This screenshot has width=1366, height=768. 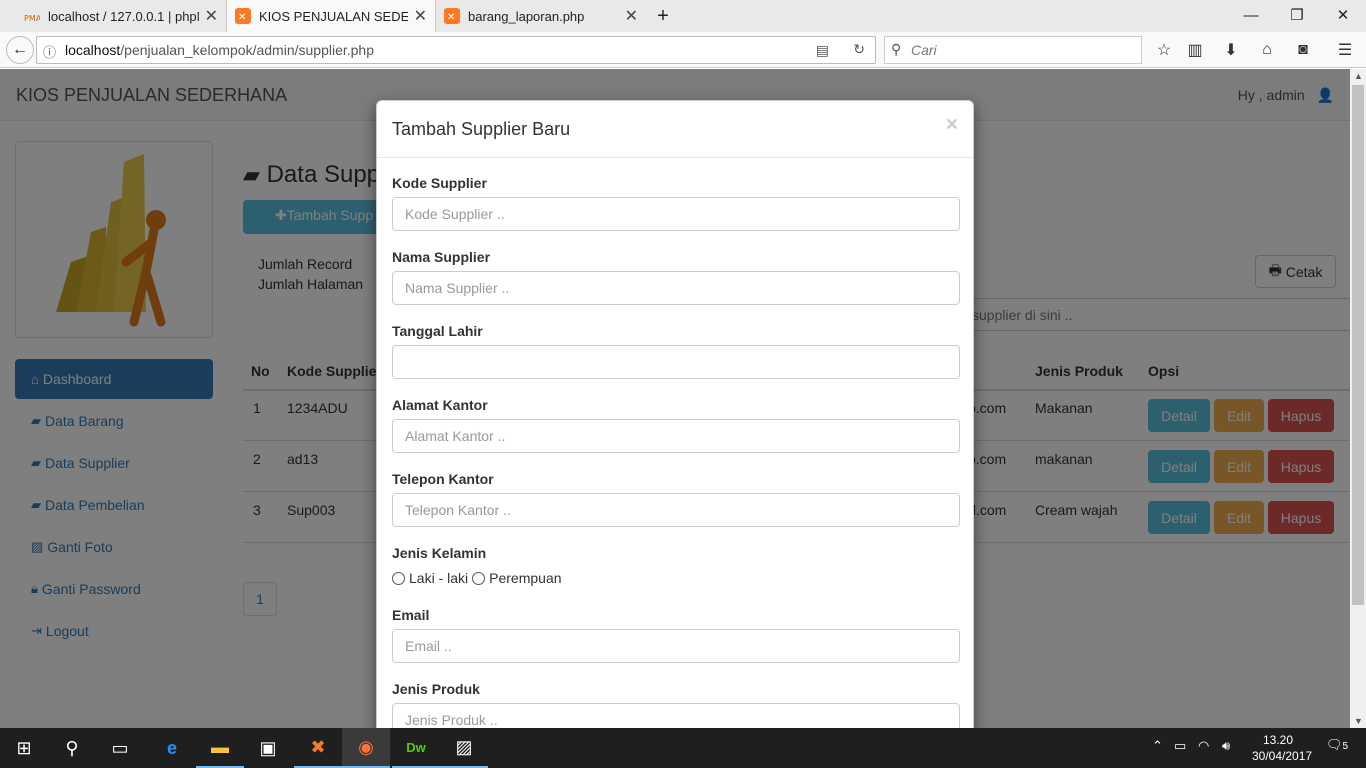 I want to click on back-icon: ←, so click(x=20, y=50).